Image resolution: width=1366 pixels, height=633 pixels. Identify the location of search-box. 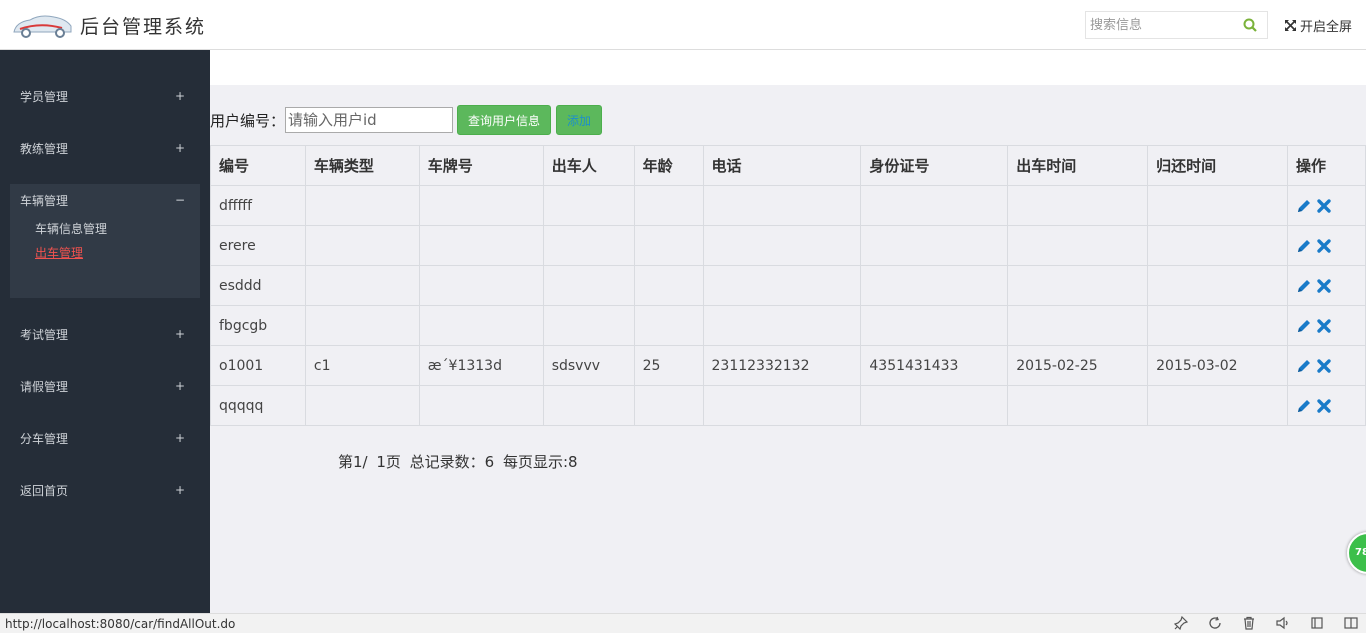
(1176, 25).